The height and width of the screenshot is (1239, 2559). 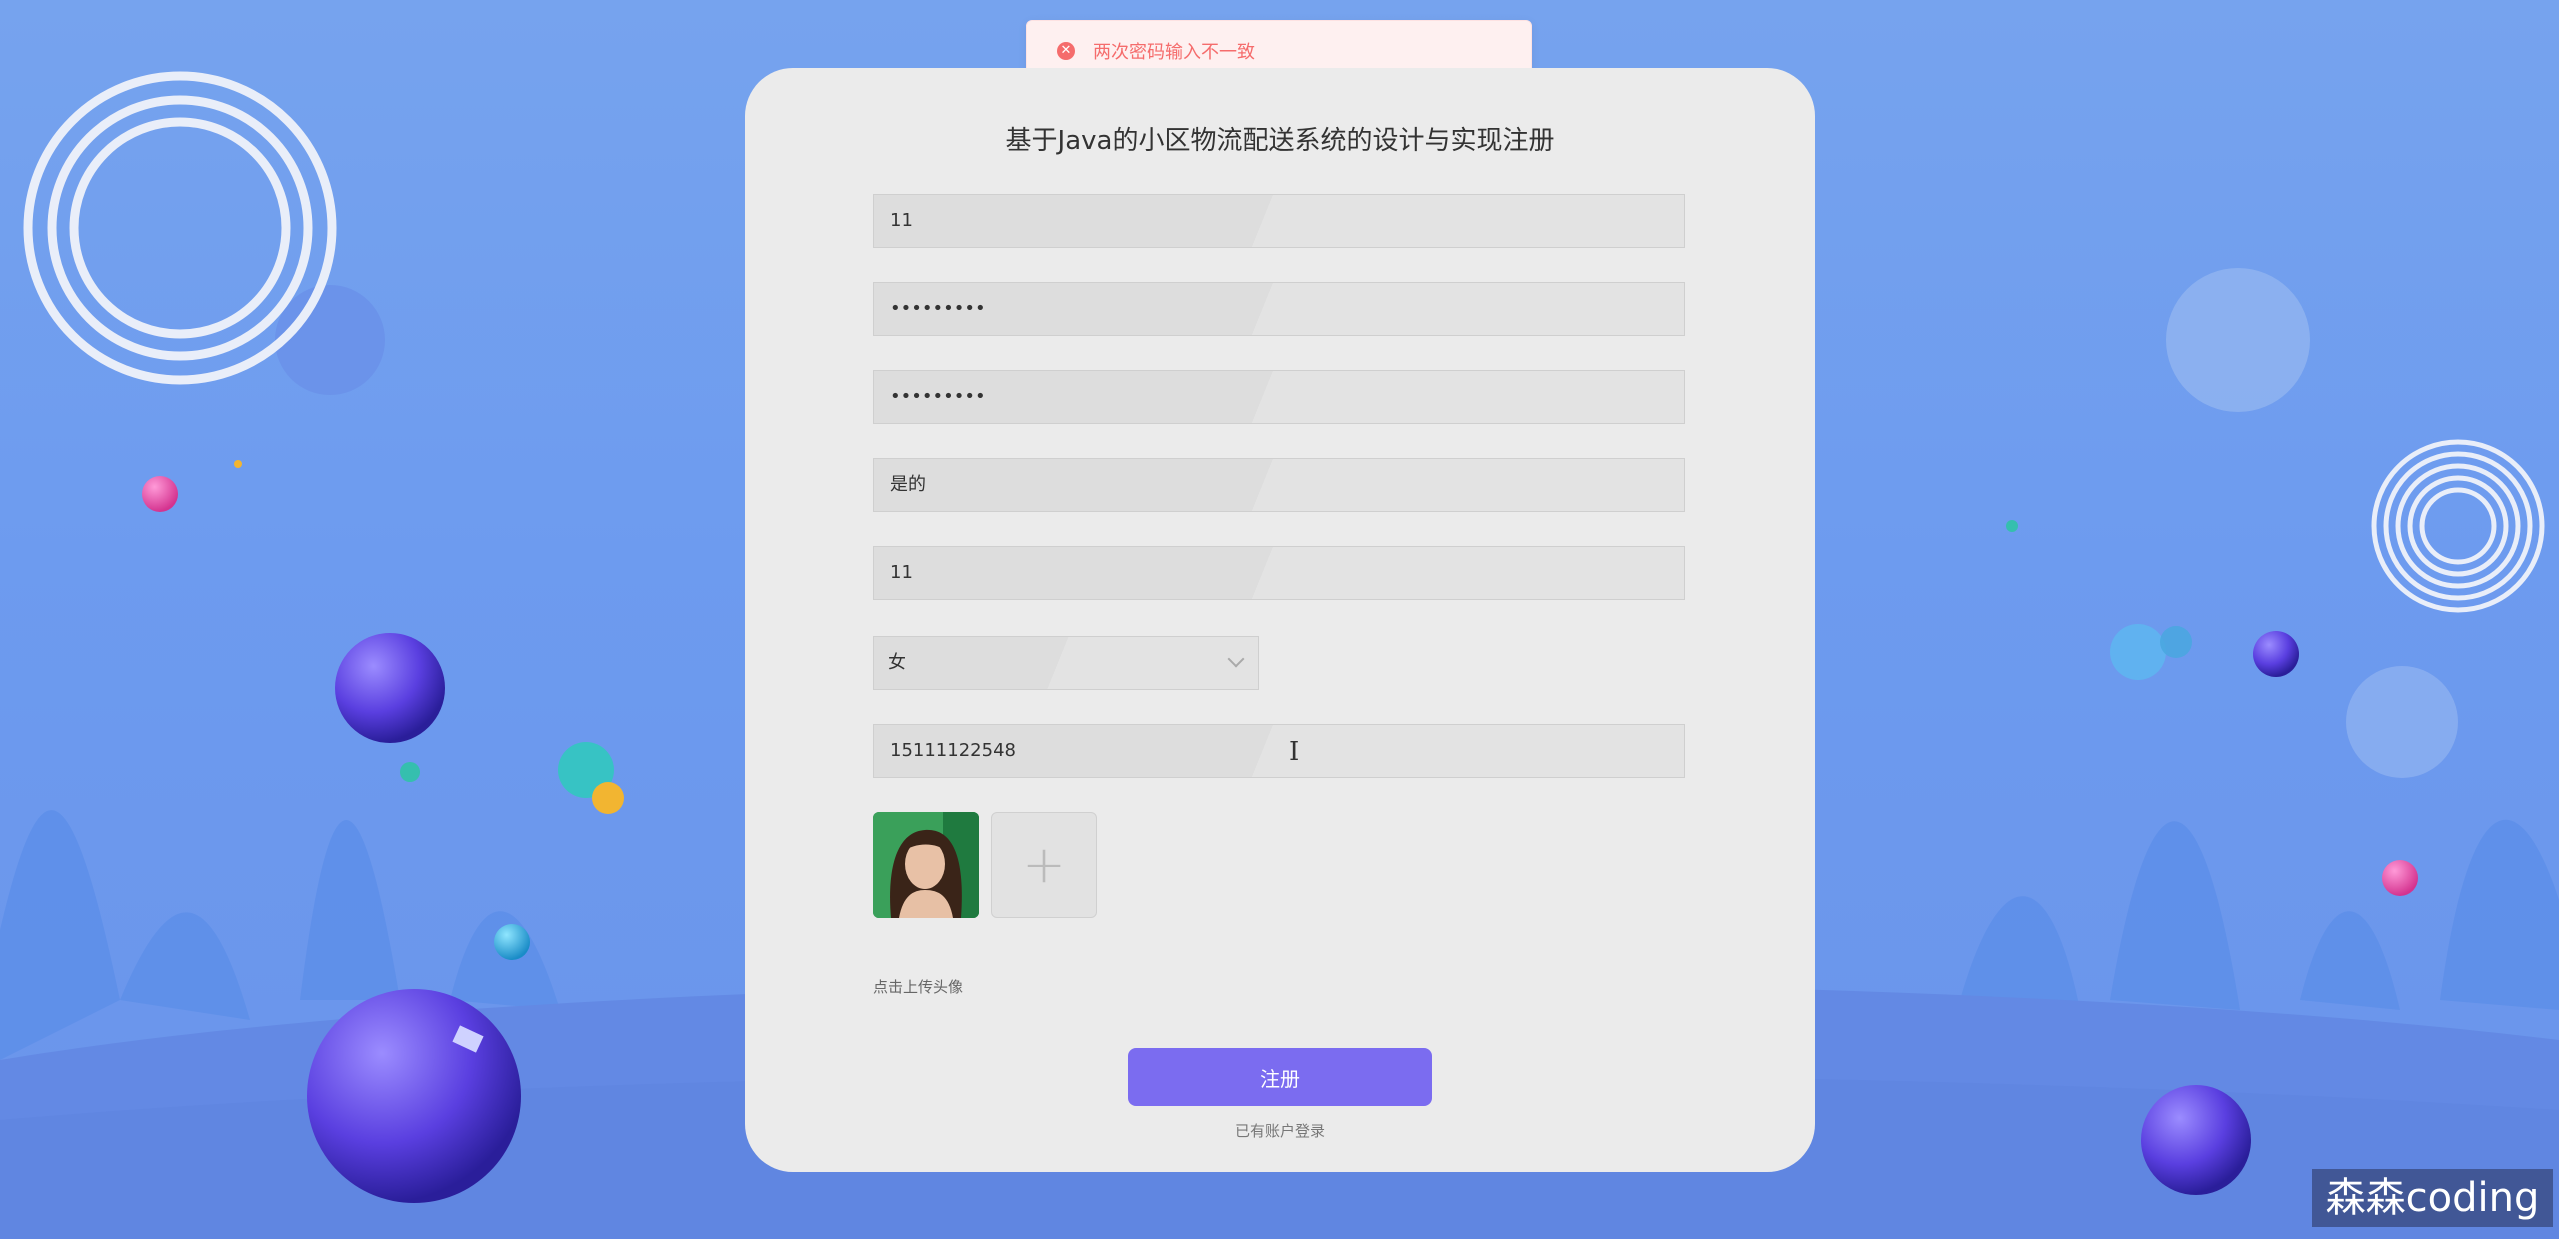 What do you see at coordinates (1066, 51) in the screenshot?
I see `error-circle-icon: ✕` at bounding box center [1066, 51].